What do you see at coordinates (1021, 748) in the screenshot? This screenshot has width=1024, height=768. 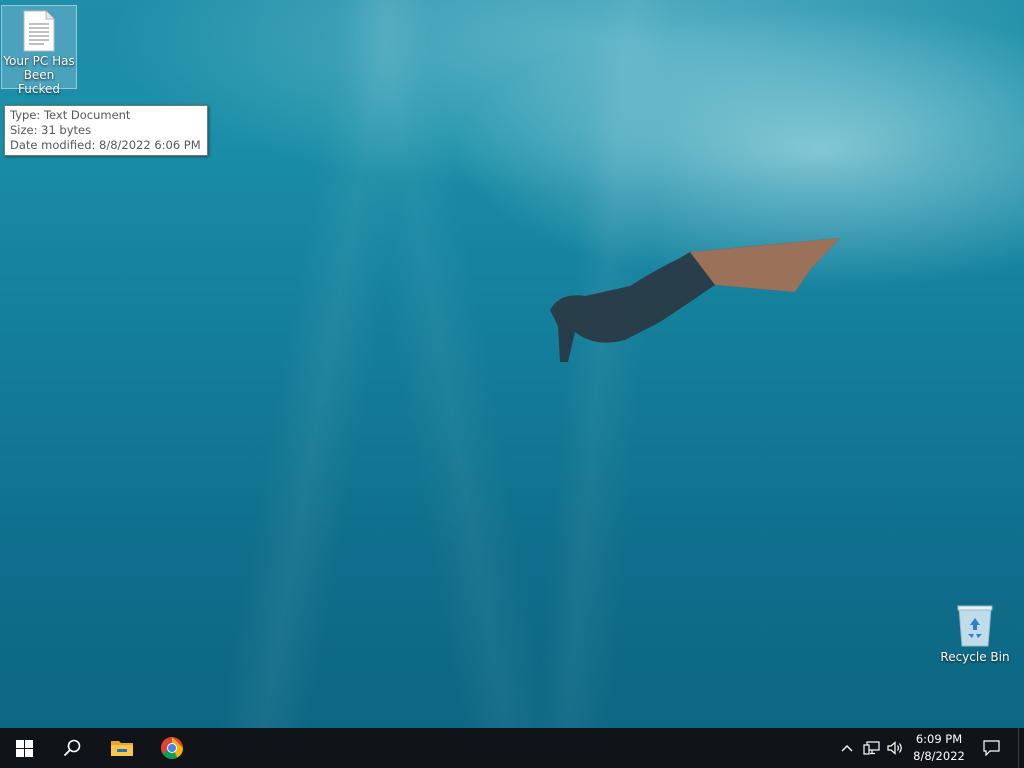 I see `show-desktop-button` at bounding box center [1021, 748].